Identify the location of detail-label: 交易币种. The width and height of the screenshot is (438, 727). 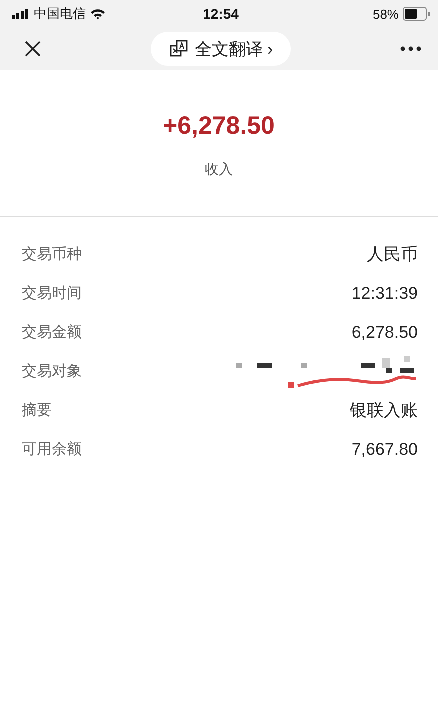
(52, 254).